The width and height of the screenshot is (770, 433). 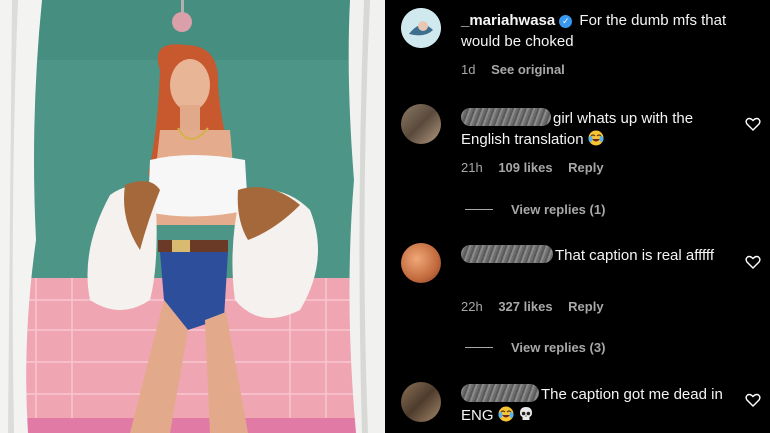 What do you see at coordinates (468, 69) in the screenshot?
I see `post-time: 1d` at bounding box center [468, 69].